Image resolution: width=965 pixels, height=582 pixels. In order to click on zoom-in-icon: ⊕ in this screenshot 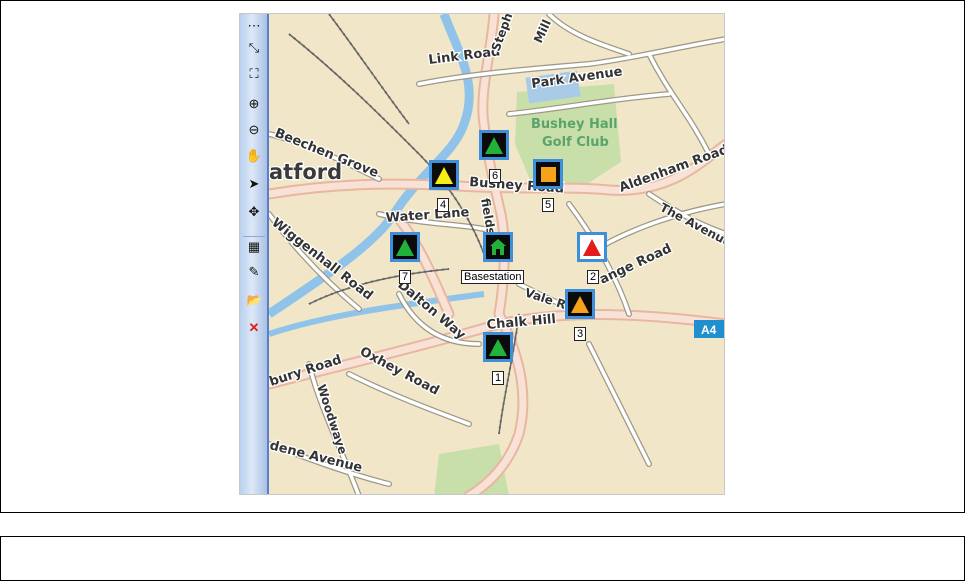, I will do `click(254, 104)`.